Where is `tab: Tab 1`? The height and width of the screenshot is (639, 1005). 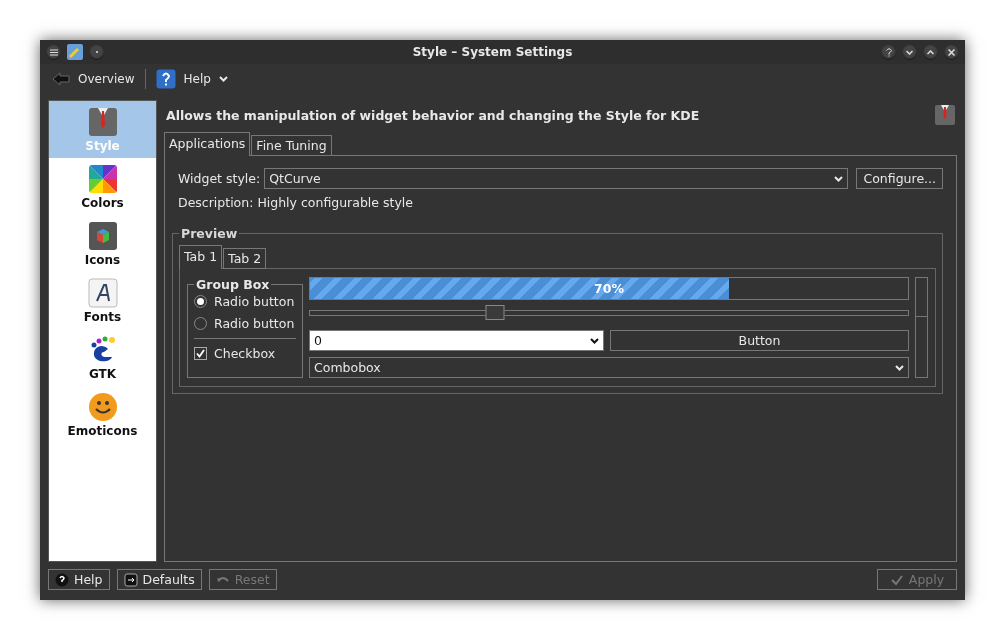
tab: Tab 1 is located at coordinates (201, 257).